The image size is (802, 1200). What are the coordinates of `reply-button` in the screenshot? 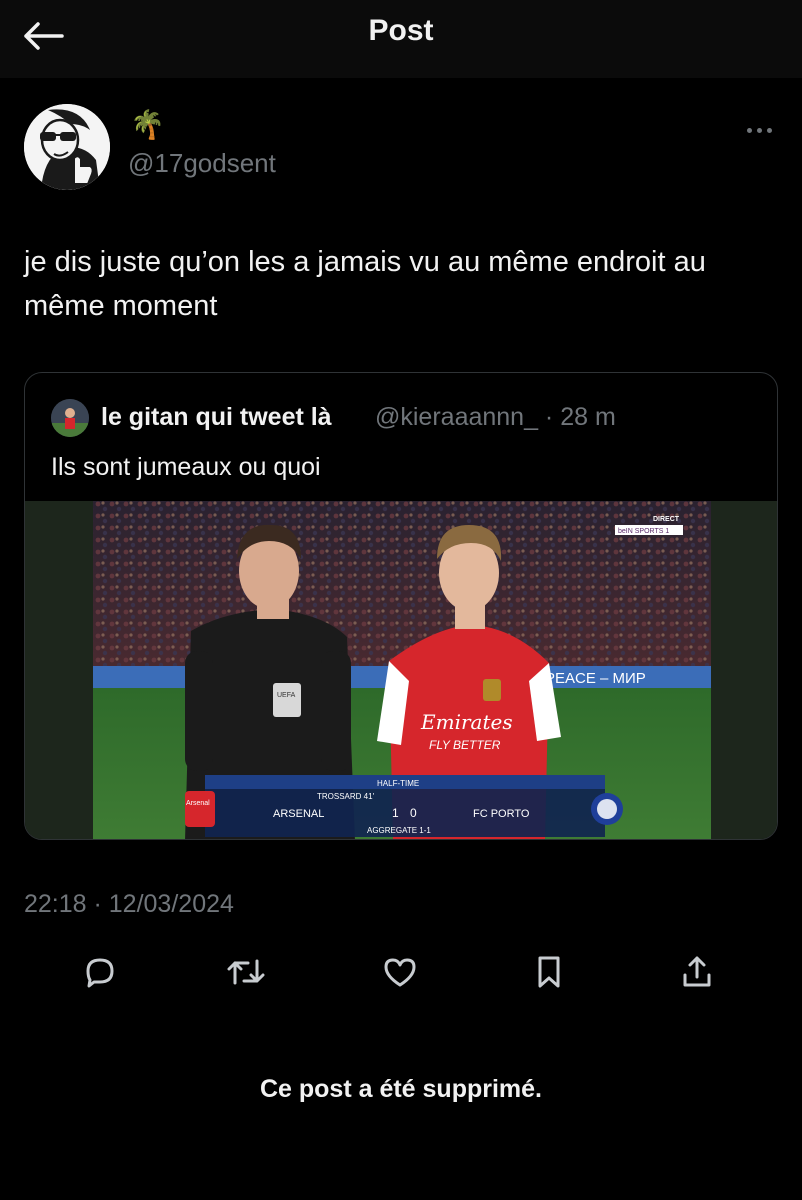 It's located at (100, 972).